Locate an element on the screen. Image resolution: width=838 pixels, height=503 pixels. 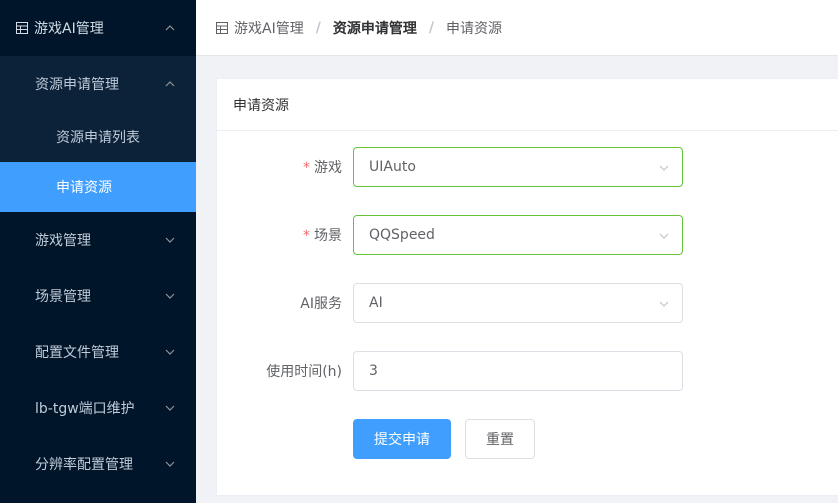
form-row-ai-service: AI服务 AI is located at coordinates (527, 303).